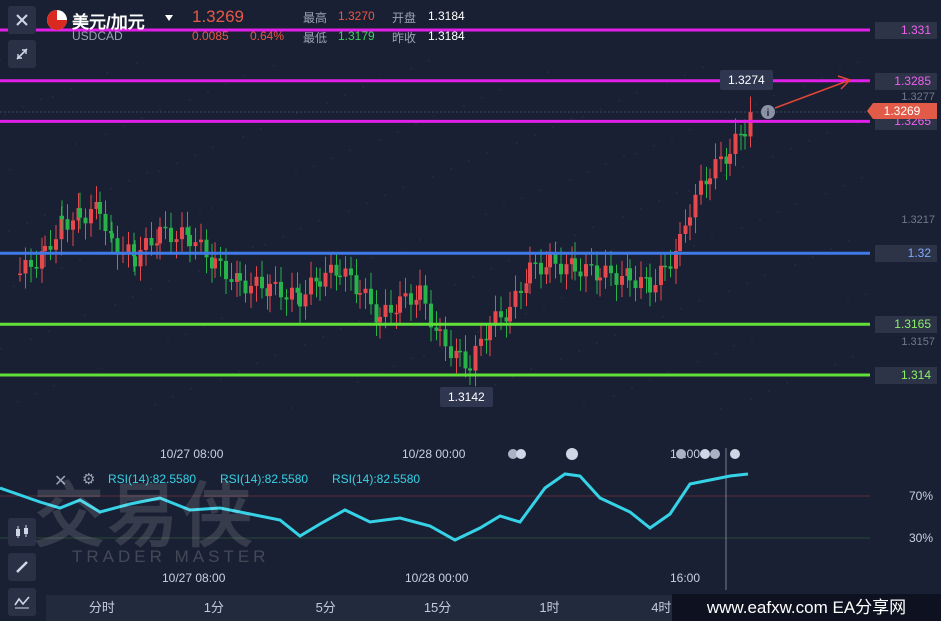 This screenshot has height=621, width=941. What do you see at coordinates (22, 20) in the screenshot?
I see `close-button` at bounding box center [22, 20].